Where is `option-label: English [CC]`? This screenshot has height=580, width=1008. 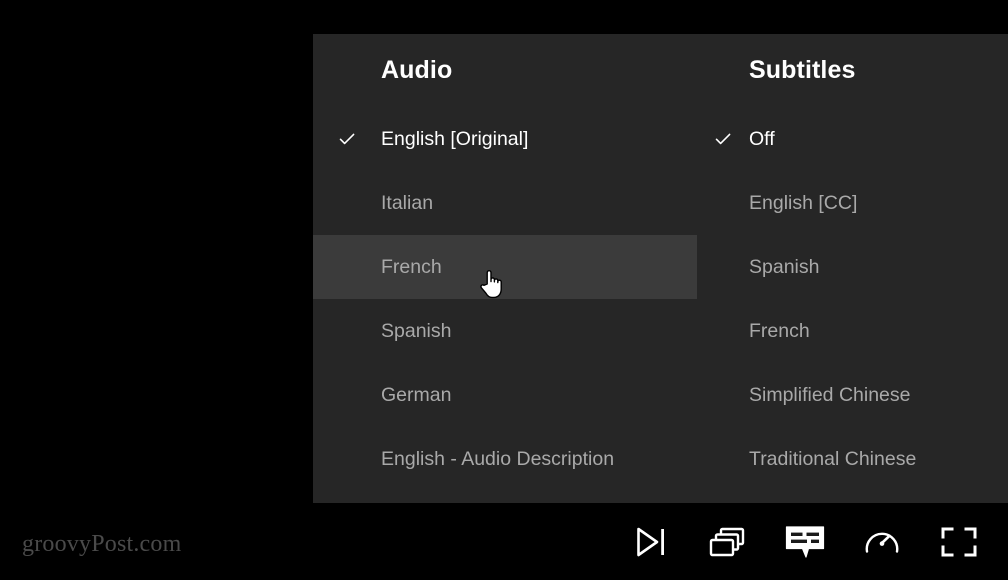 option-label: English [CC] is located at coordinates (803, 203).